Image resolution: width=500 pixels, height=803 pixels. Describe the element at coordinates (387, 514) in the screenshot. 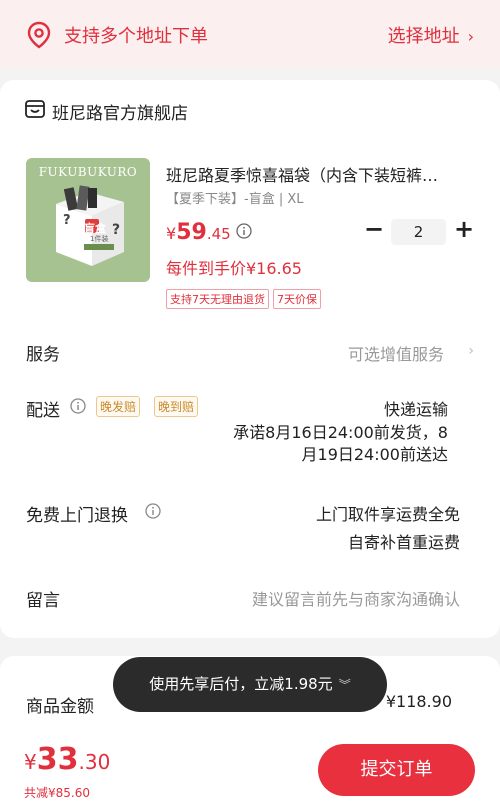

I see `return-line-1: 上门取件享运费全免` at that location.